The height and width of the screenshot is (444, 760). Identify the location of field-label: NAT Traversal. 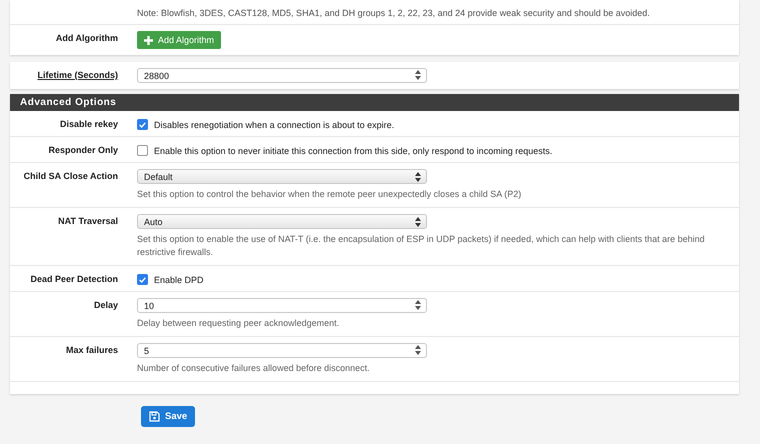
(87, 221).